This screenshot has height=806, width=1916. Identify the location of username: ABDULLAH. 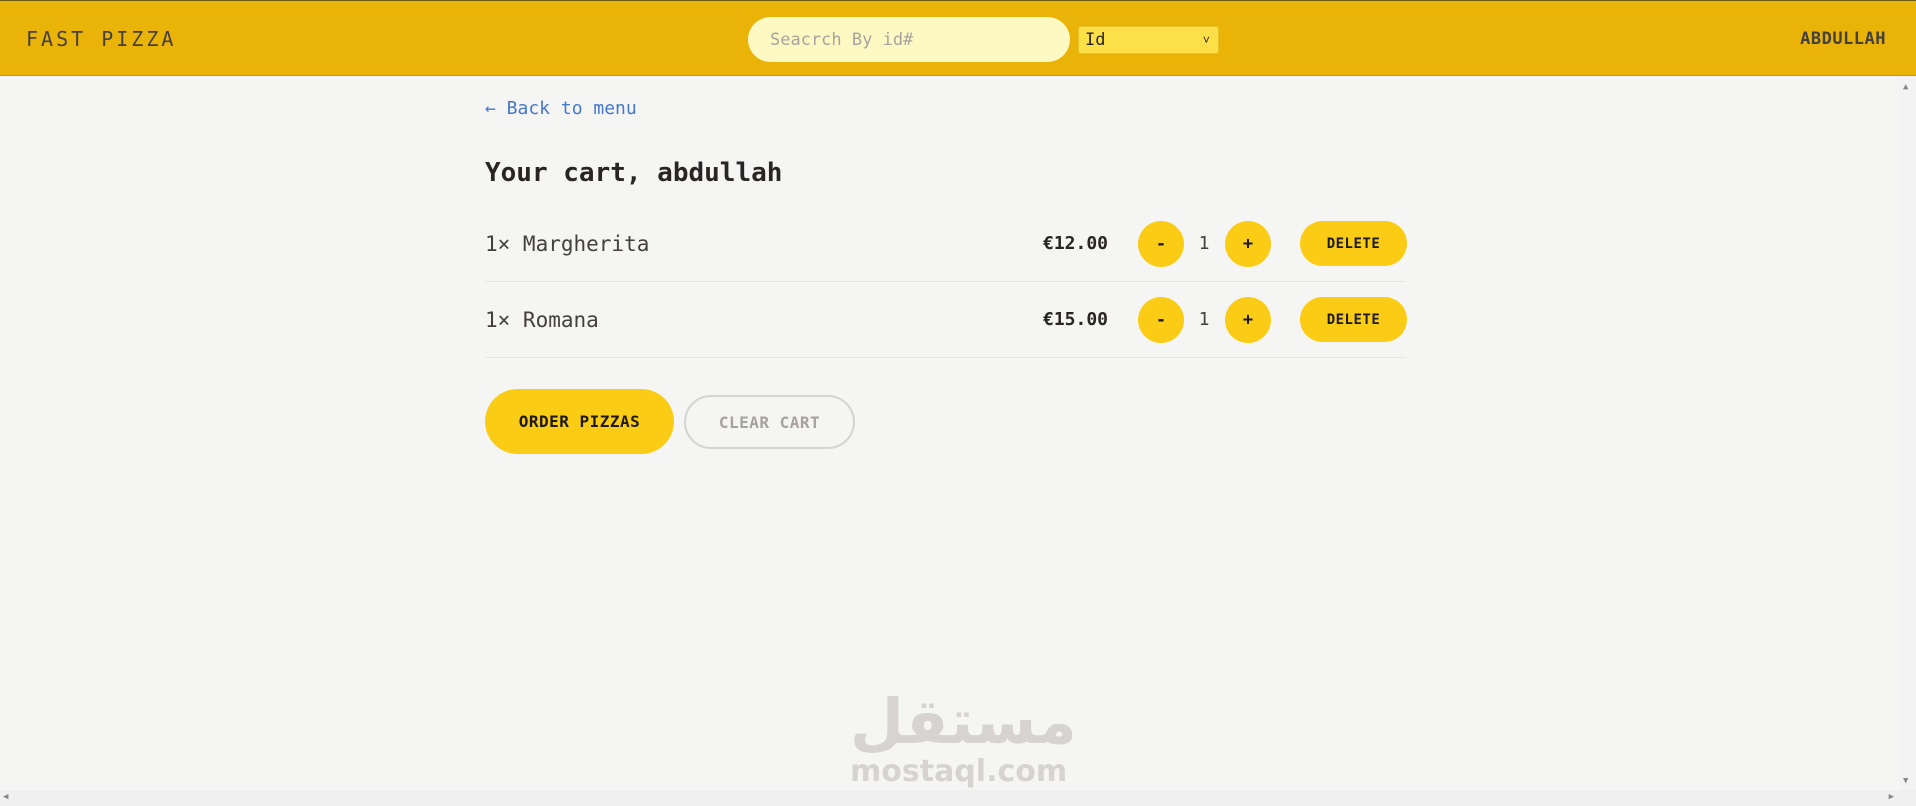
(1843, 39).